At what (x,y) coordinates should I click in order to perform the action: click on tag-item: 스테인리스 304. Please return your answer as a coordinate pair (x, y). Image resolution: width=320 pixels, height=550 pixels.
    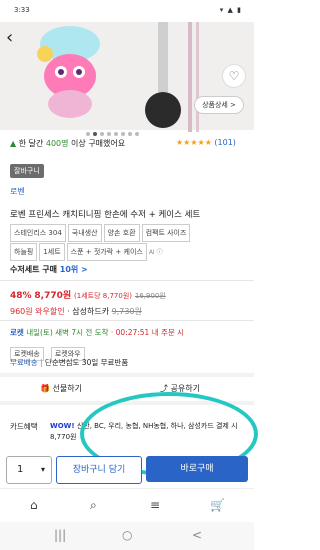
    Looking at the image, I should click on (38, 233).